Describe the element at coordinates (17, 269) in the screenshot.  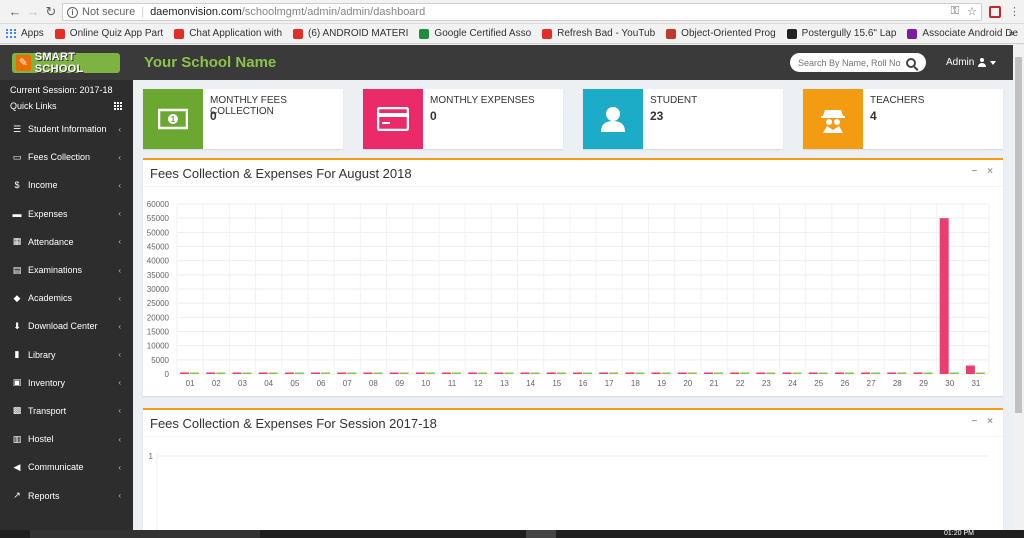
I see `map-icon: ▤` at that location.